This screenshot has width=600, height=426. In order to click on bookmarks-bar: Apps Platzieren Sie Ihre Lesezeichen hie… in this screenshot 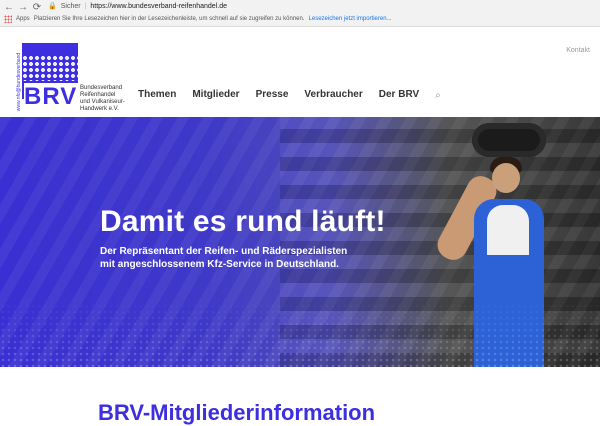, I will do `click(299, 19)`.